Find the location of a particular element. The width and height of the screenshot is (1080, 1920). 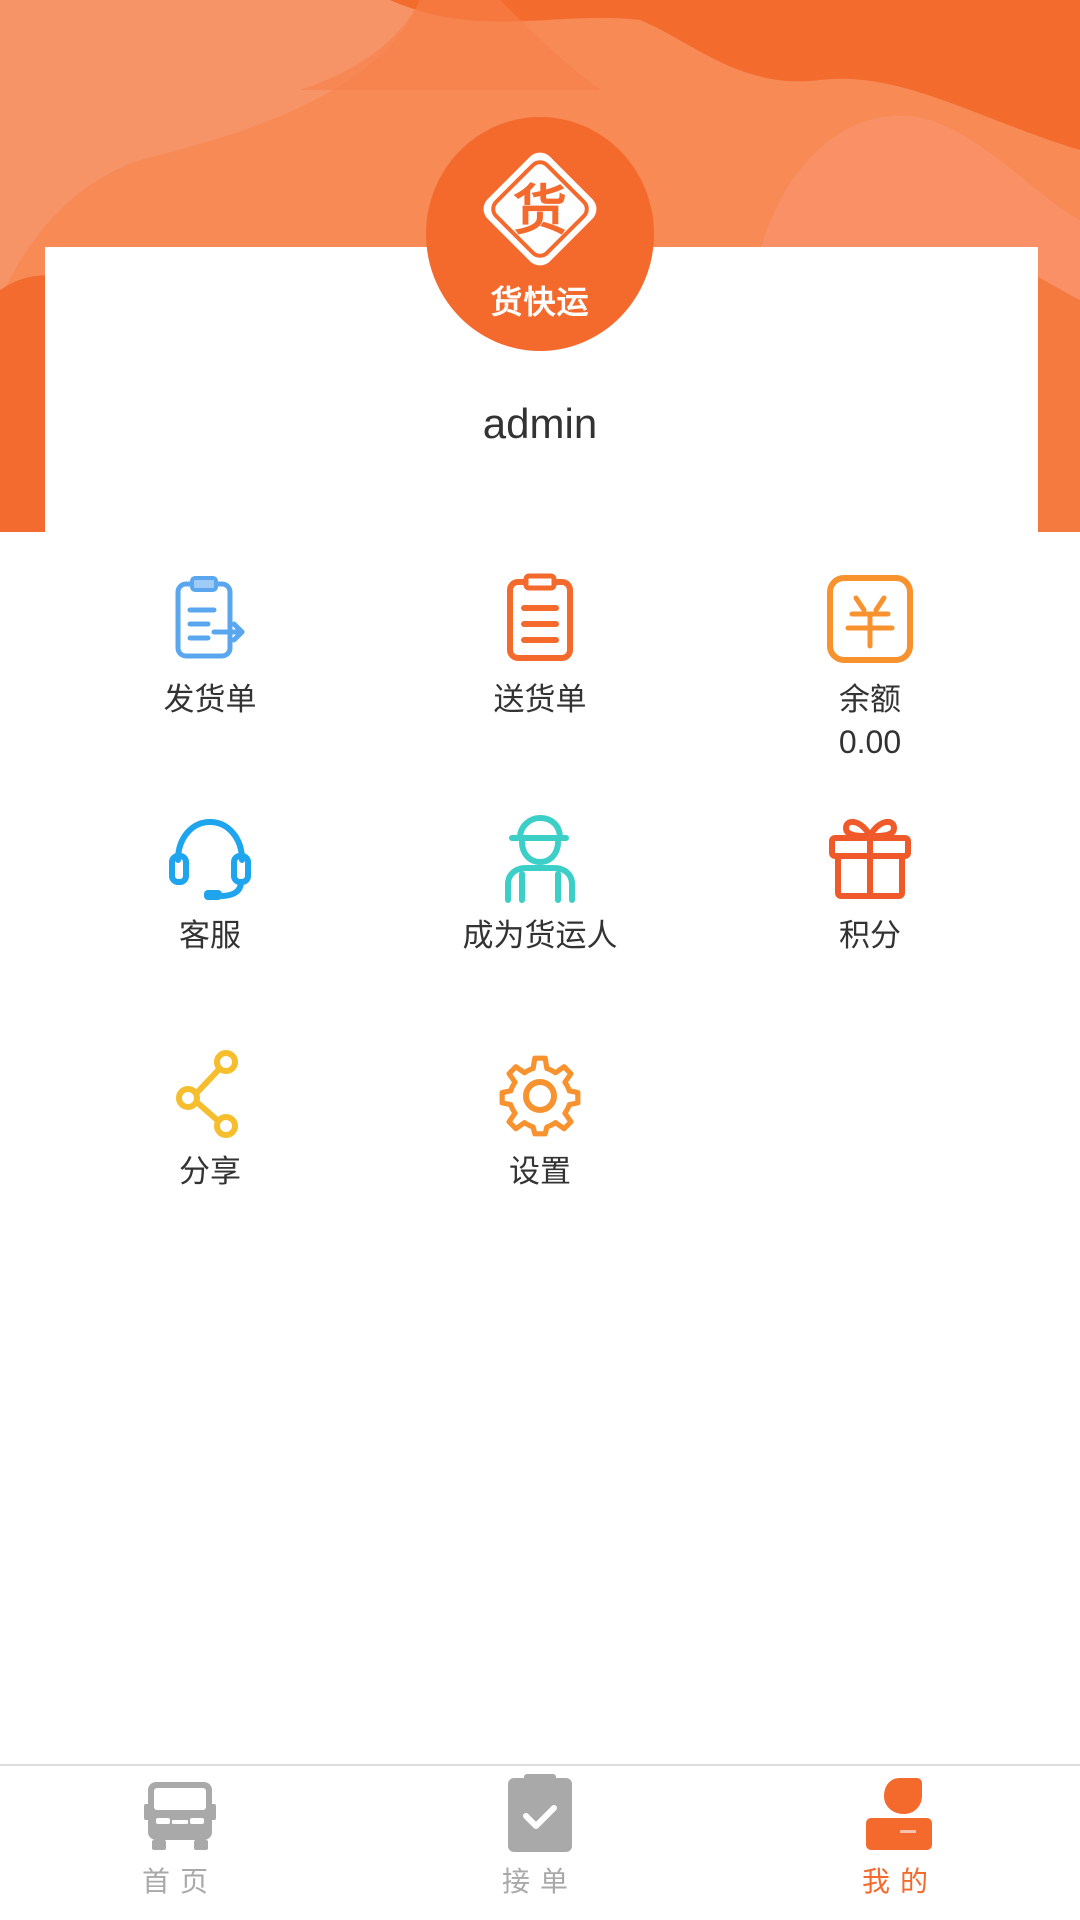

app-logo: 货 货快运 is located at coordinates (540, 234).